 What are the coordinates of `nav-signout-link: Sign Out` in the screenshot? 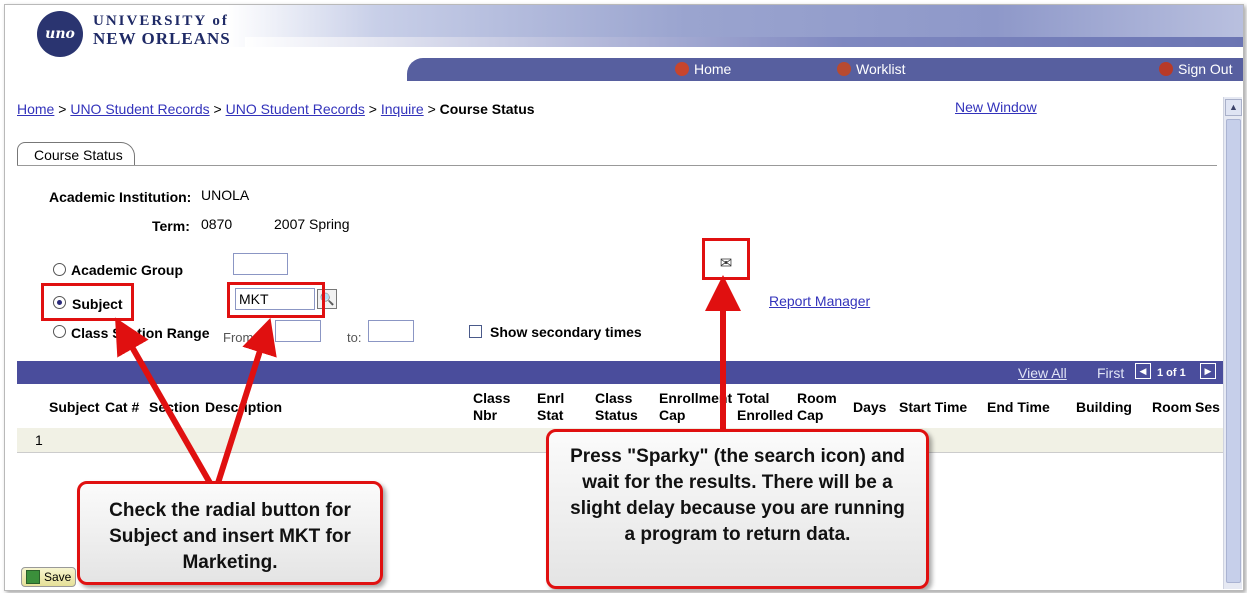 It's located at (1195, 69).